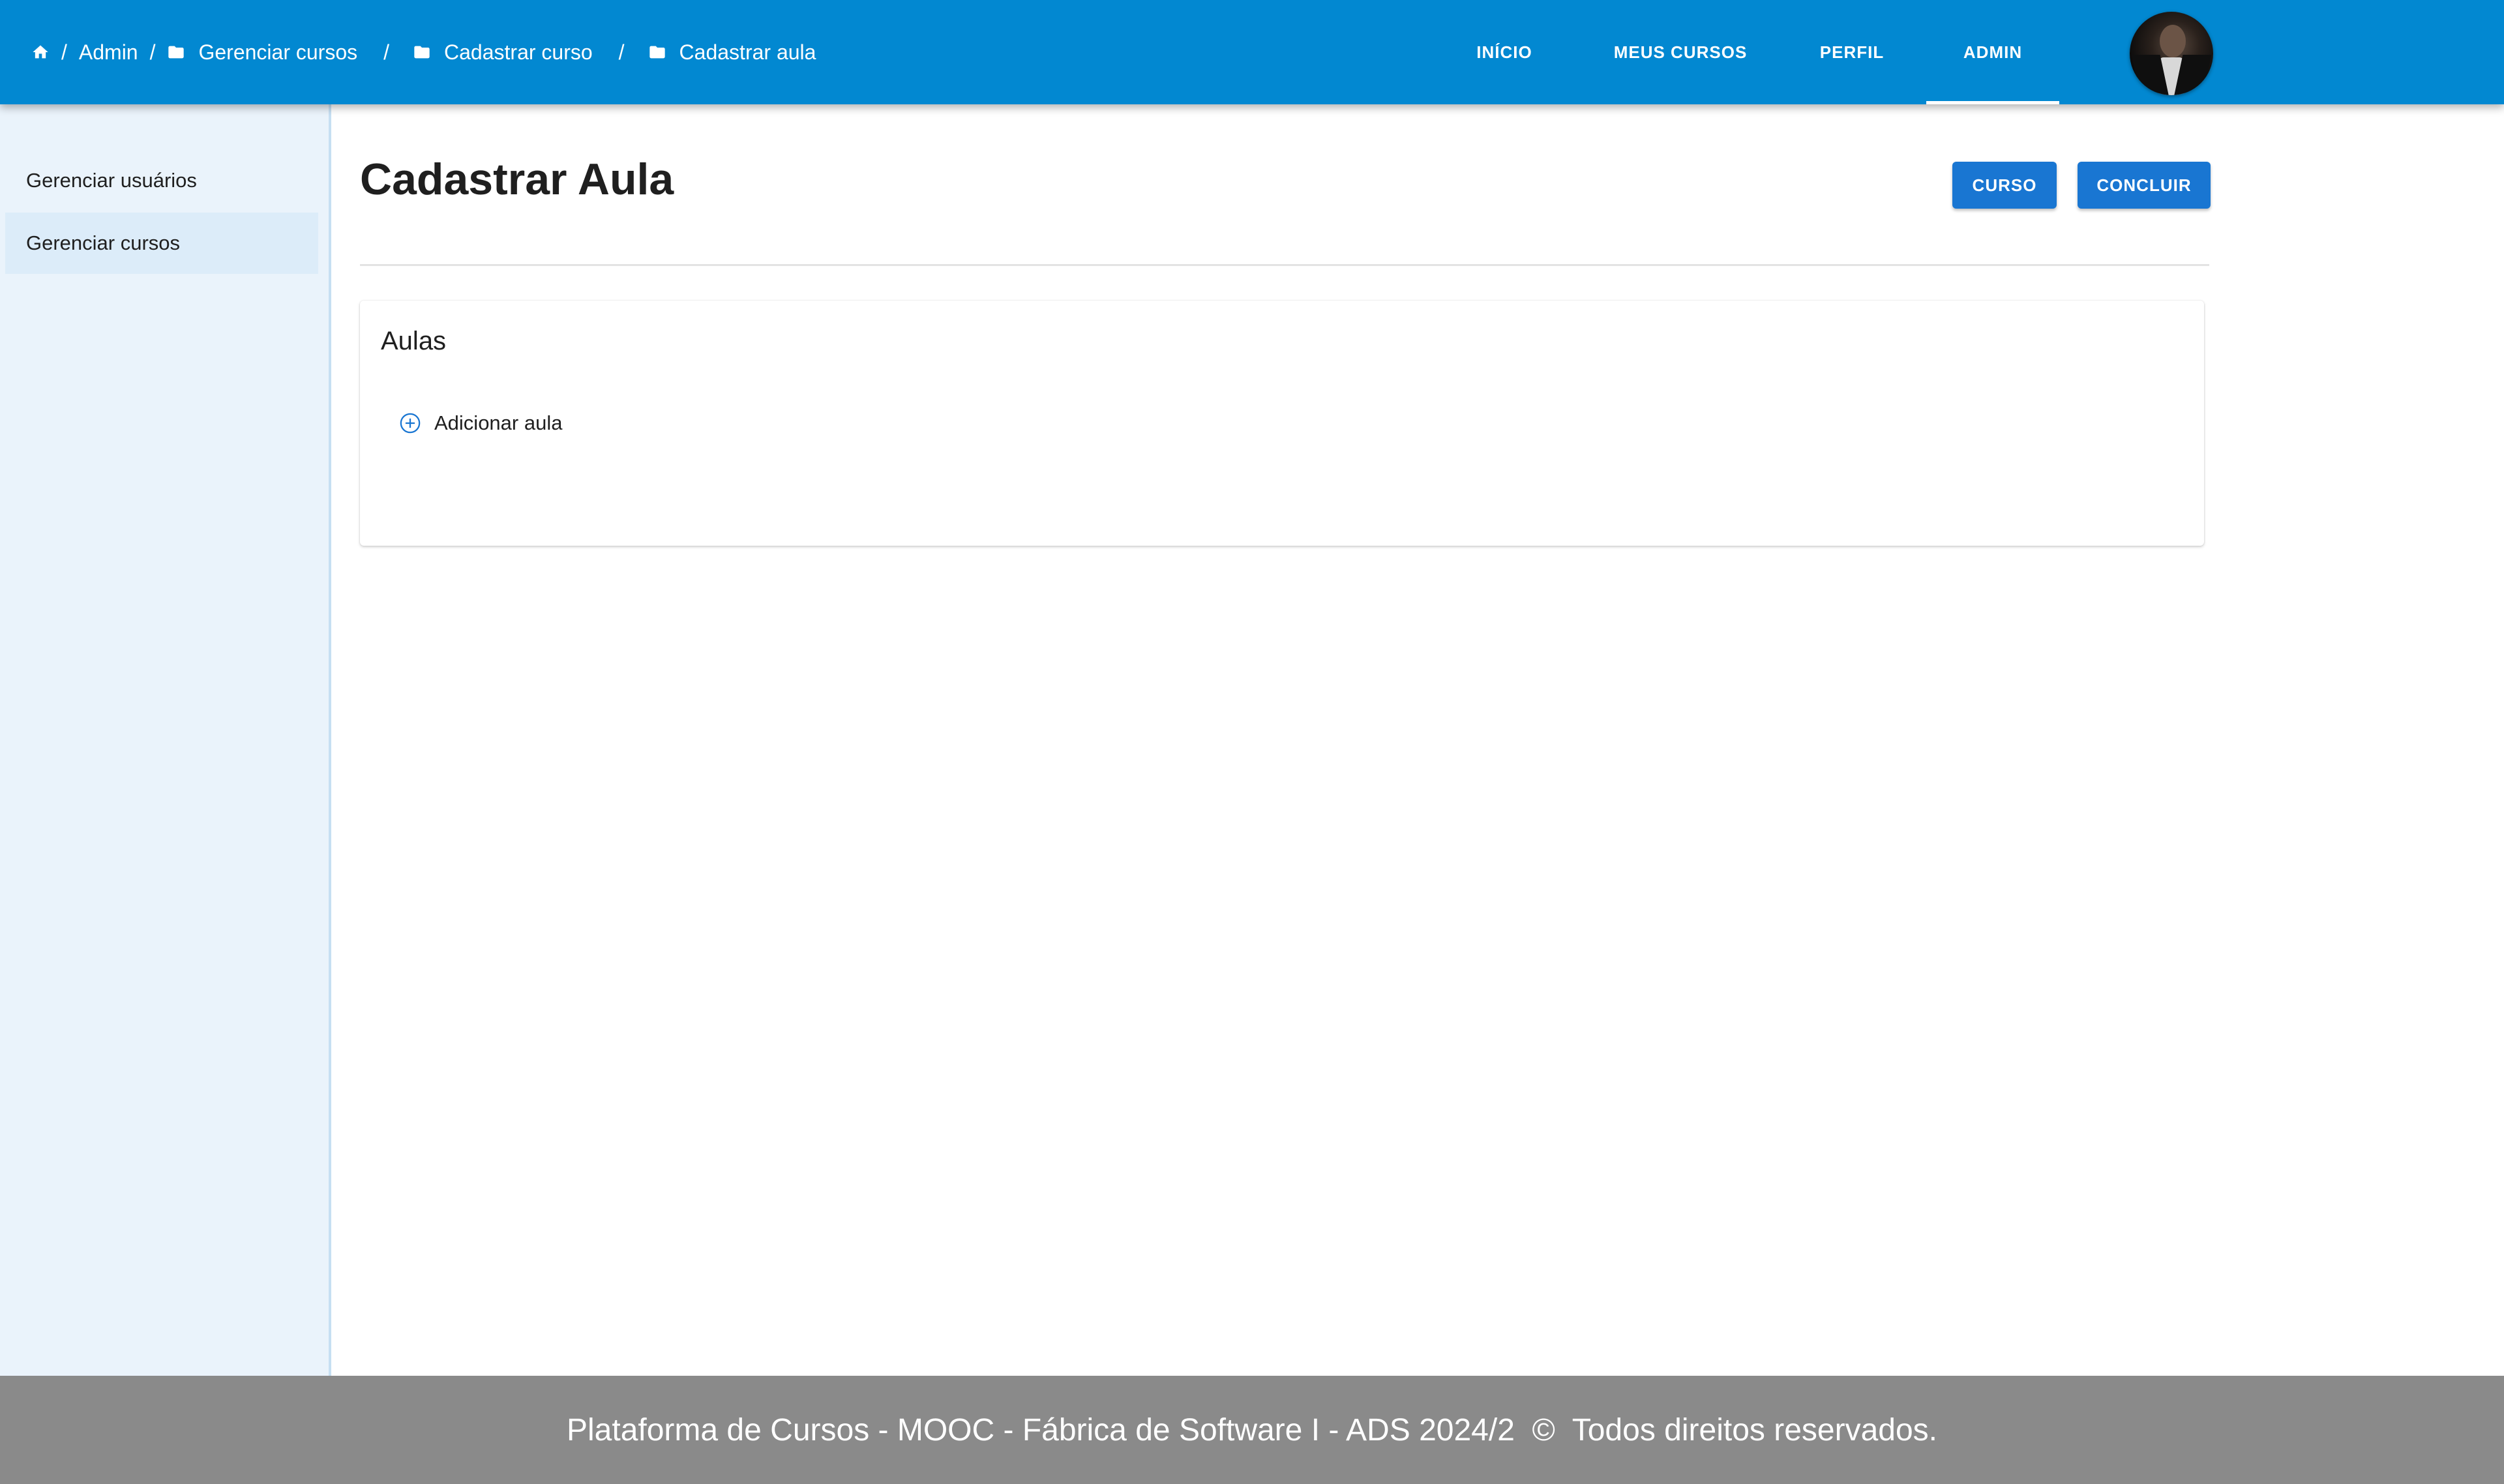  Describe the element at coordinates (2171, 53) in the screenshot. I see `avatar` at that location.